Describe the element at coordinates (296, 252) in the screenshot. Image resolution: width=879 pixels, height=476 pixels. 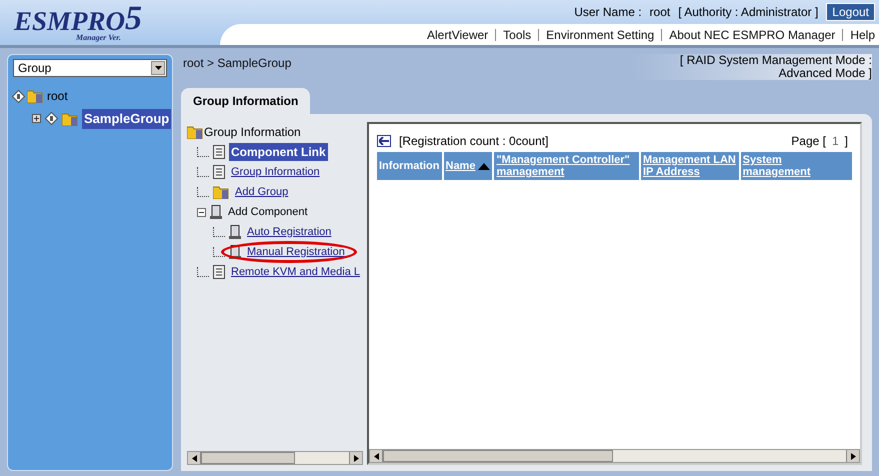
I see `menu-link: Manual Registration` at that location.